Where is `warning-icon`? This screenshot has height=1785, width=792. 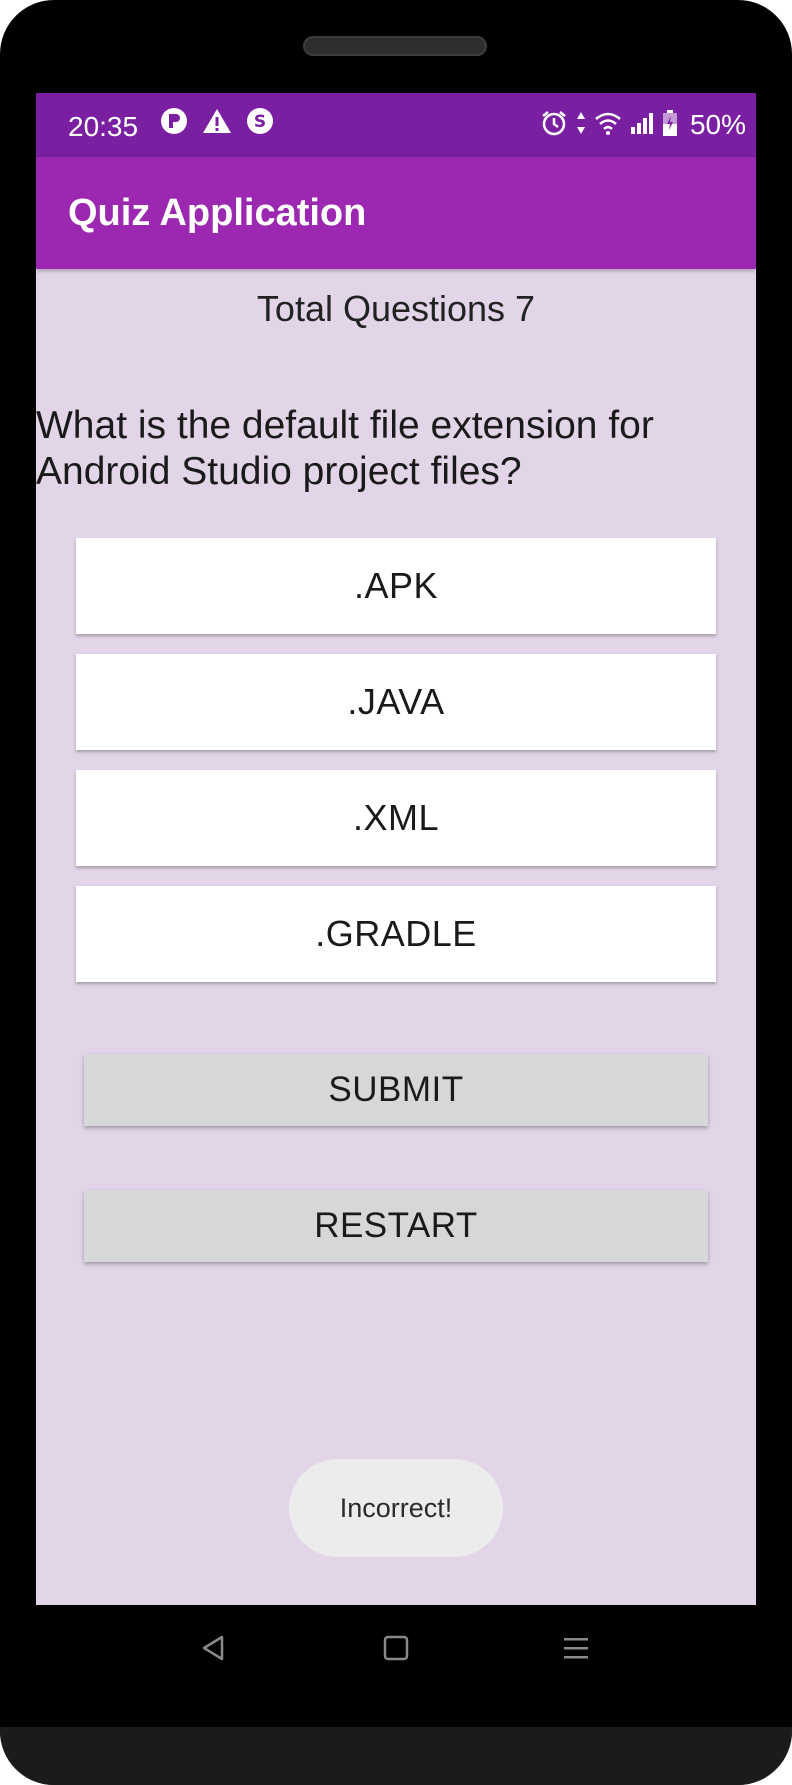
warning-icon is located at coordinates (217, 123).